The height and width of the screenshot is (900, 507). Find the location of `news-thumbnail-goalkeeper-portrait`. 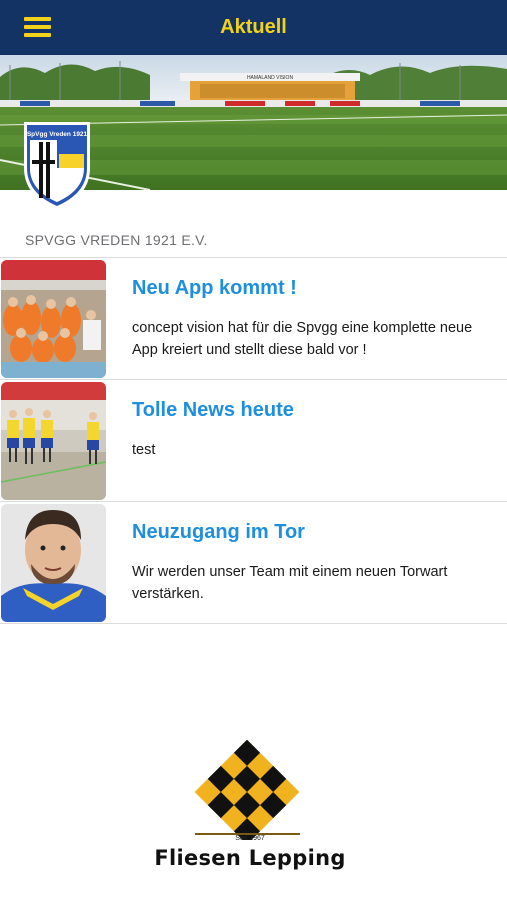

news-thumbnail-goalkeeper-portrait is located at coordinates (53, 563).